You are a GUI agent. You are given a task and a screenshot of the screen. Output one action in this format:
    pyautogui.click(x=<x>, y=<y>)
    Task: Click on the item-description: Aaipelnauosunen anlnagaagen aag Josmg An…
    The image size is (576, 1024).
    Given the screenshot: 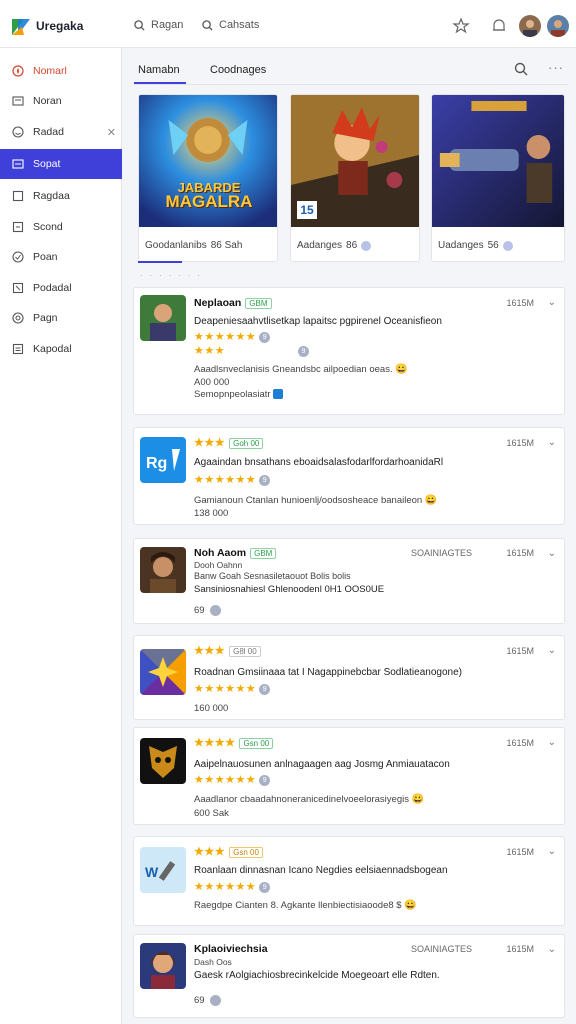 What is the action you would take?
    pyautogui.click(x=322, y=764)
    